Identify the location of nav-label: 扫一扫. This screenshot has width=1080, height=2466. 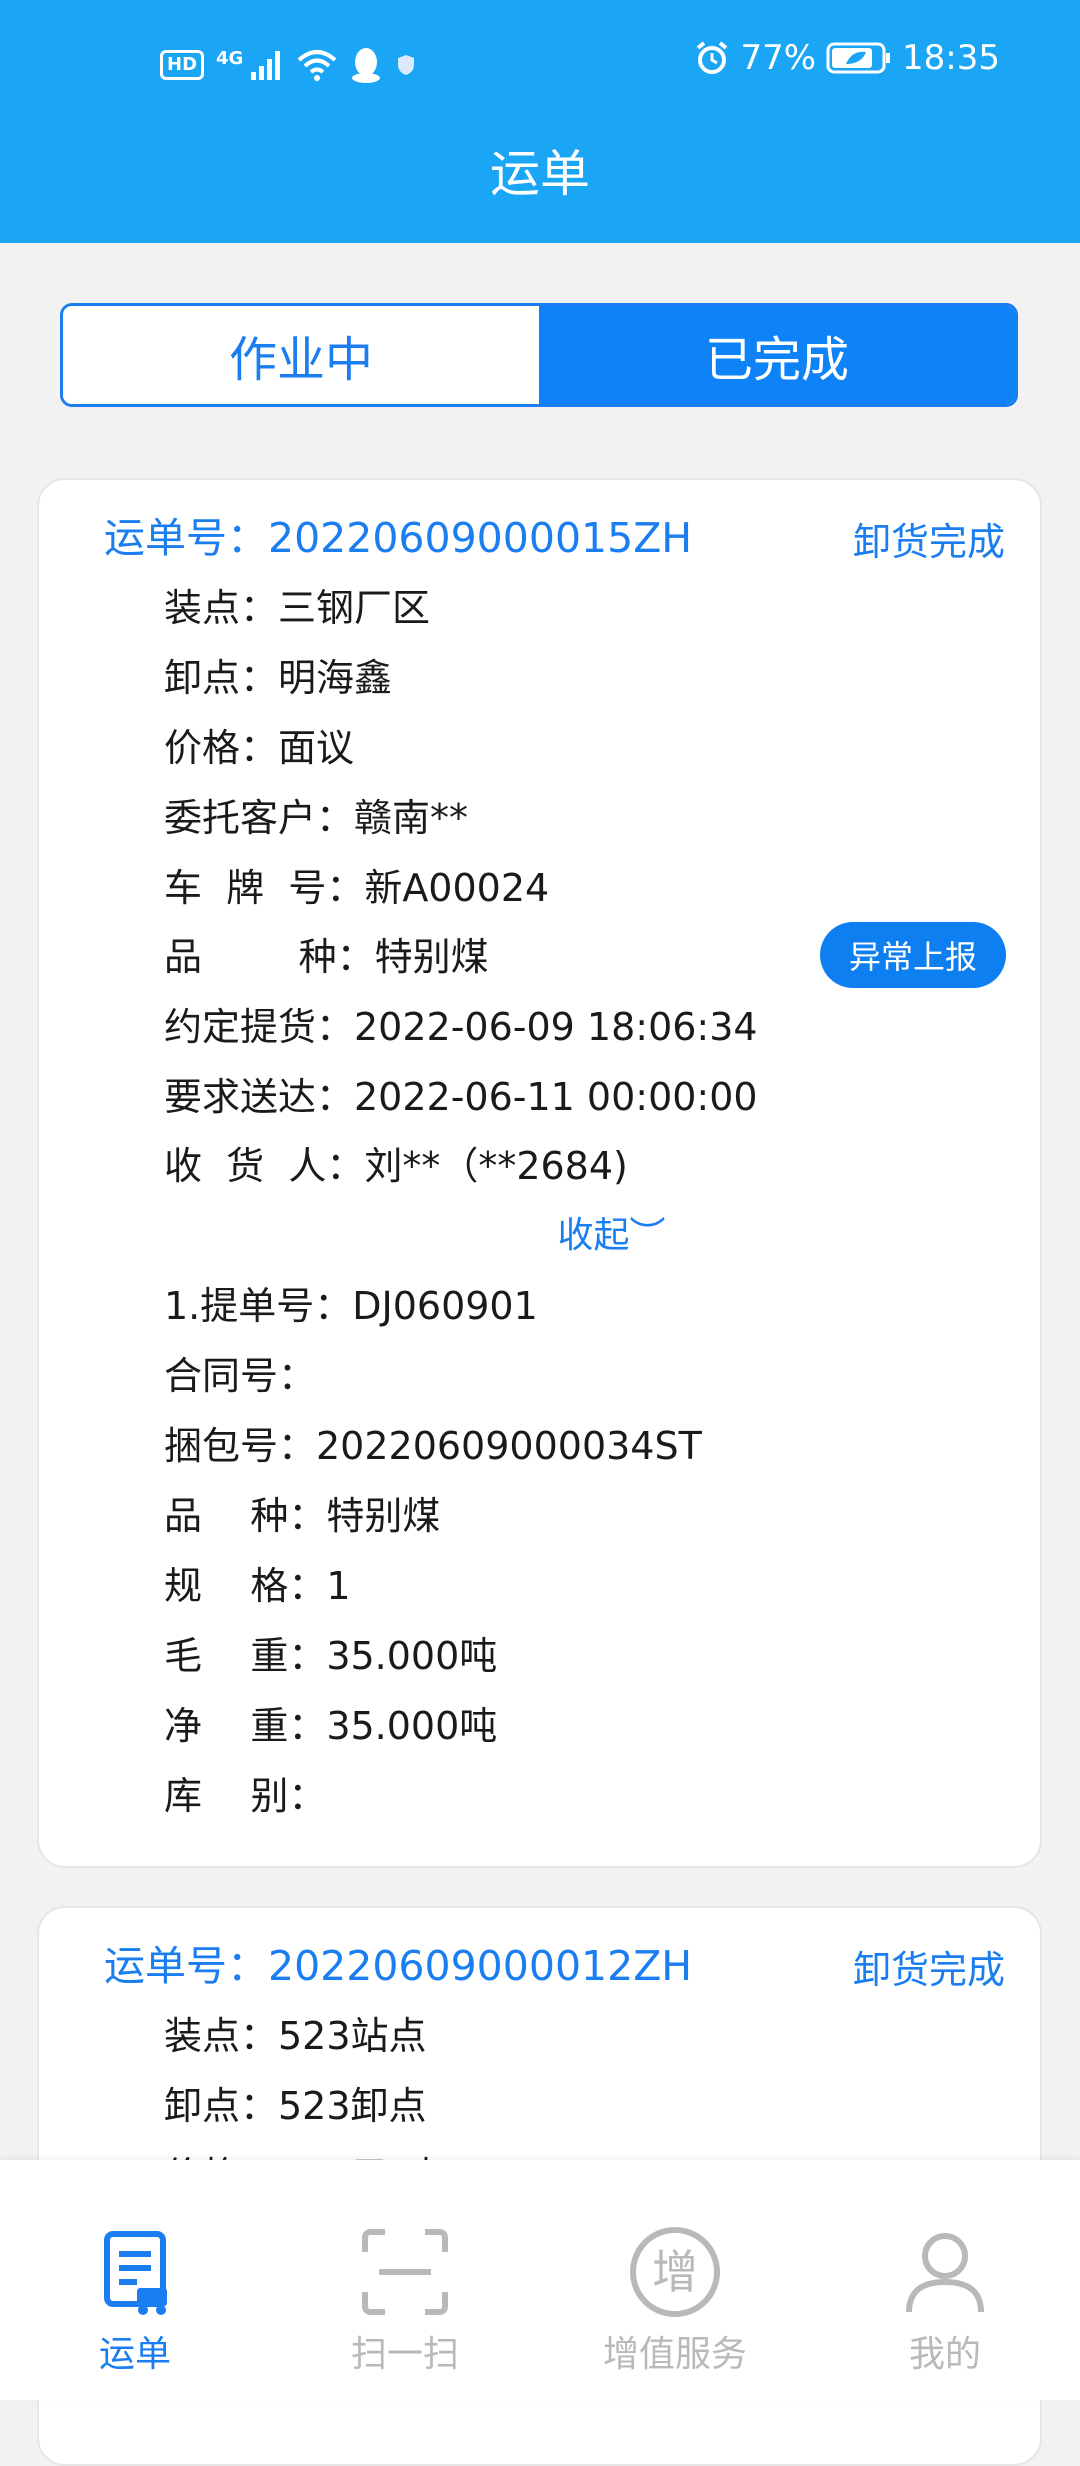
(404, 2354).